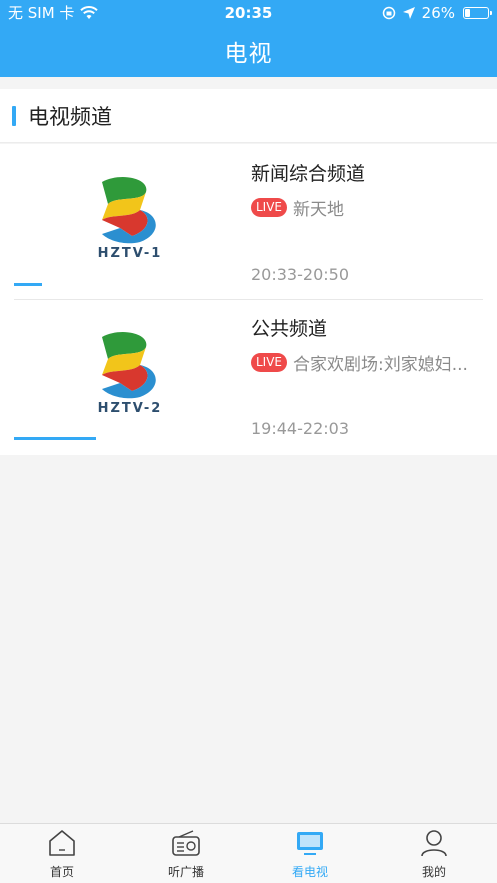 The height and width of the screenshot is (883, 497). What do you see at coordinates (300, 428) in the screenshot?
I see `program-time: 19:44-22:03` at bounding box center [300, 428].